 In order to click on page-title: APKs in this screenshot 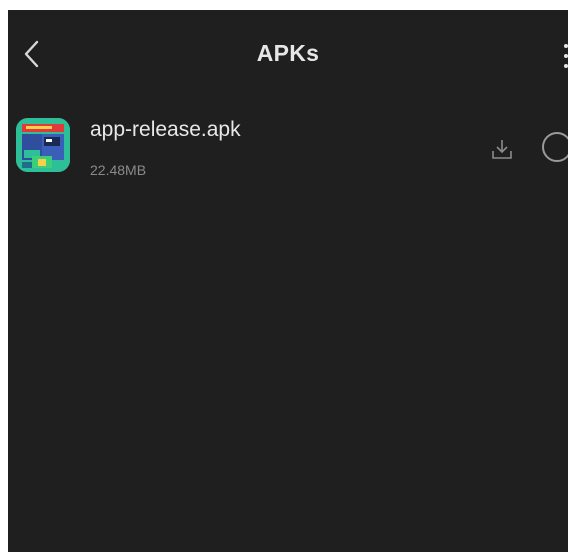, I will do `click(288, 53)`.